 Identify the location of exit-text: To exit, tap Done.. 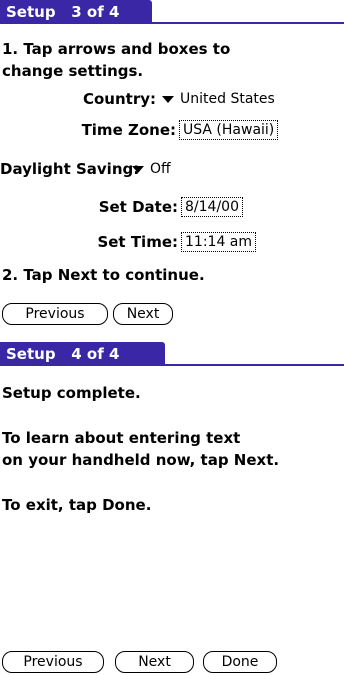
(77, 505).